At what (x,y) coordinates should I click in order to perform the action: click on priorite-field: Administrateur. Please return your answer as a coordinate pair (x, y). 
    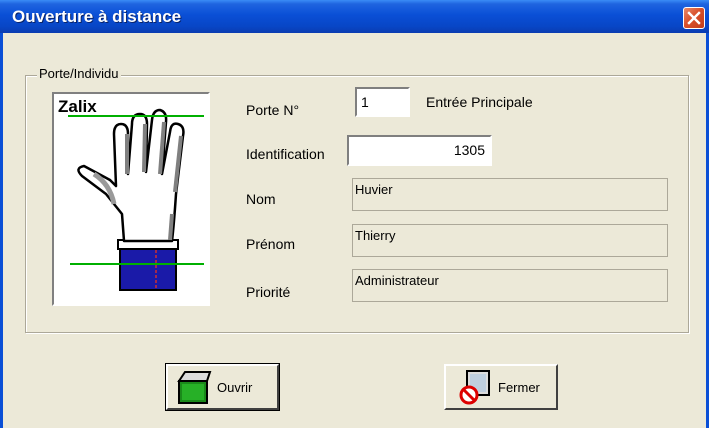
    Looking at the image, I should click on (510, 285).